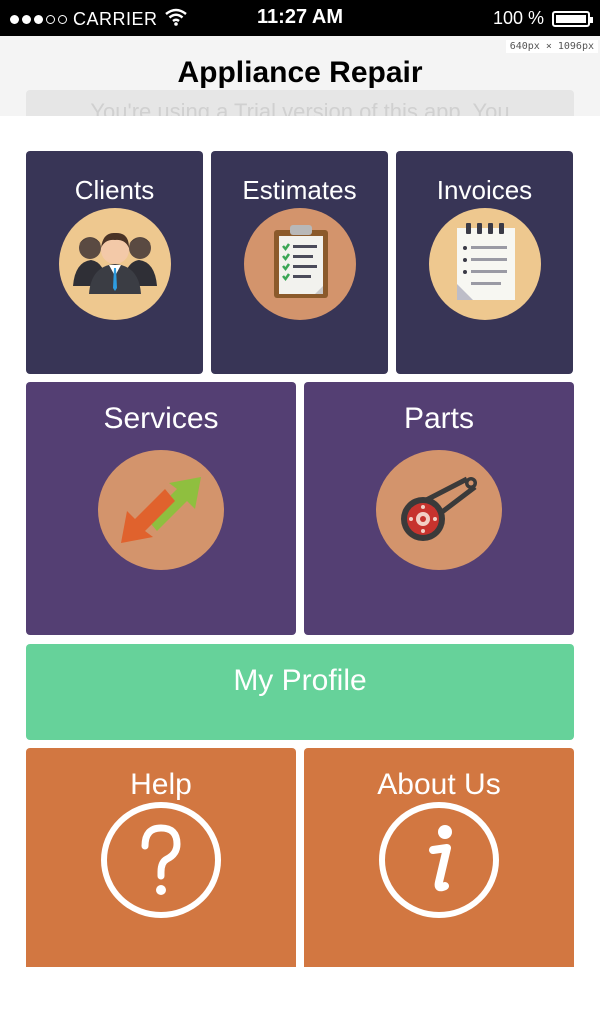 This screenshot has height=1024, width=600. I want to click on clipboard-checklist-icon, so click(299, 266).